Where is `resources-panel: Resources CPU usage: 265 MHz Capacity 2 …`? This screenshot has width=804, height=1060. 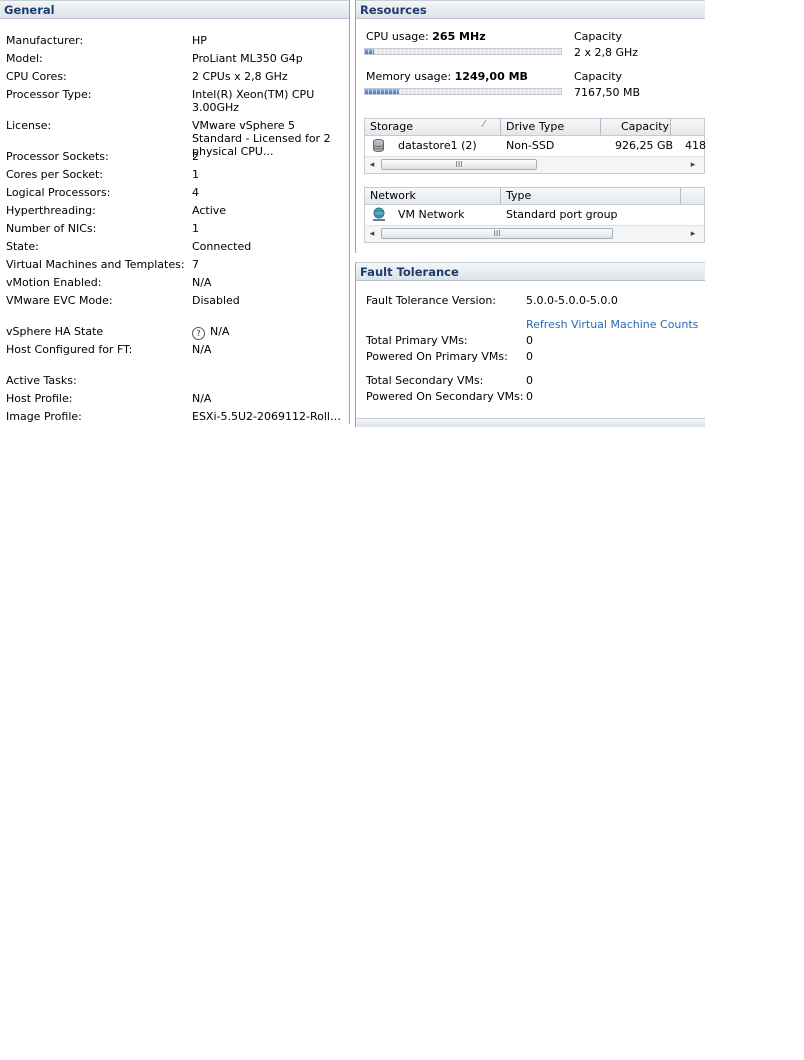 resources-panel: Resources CPU usage: 265 MHz Capacity 2 … is located at coordinates (530, 126).